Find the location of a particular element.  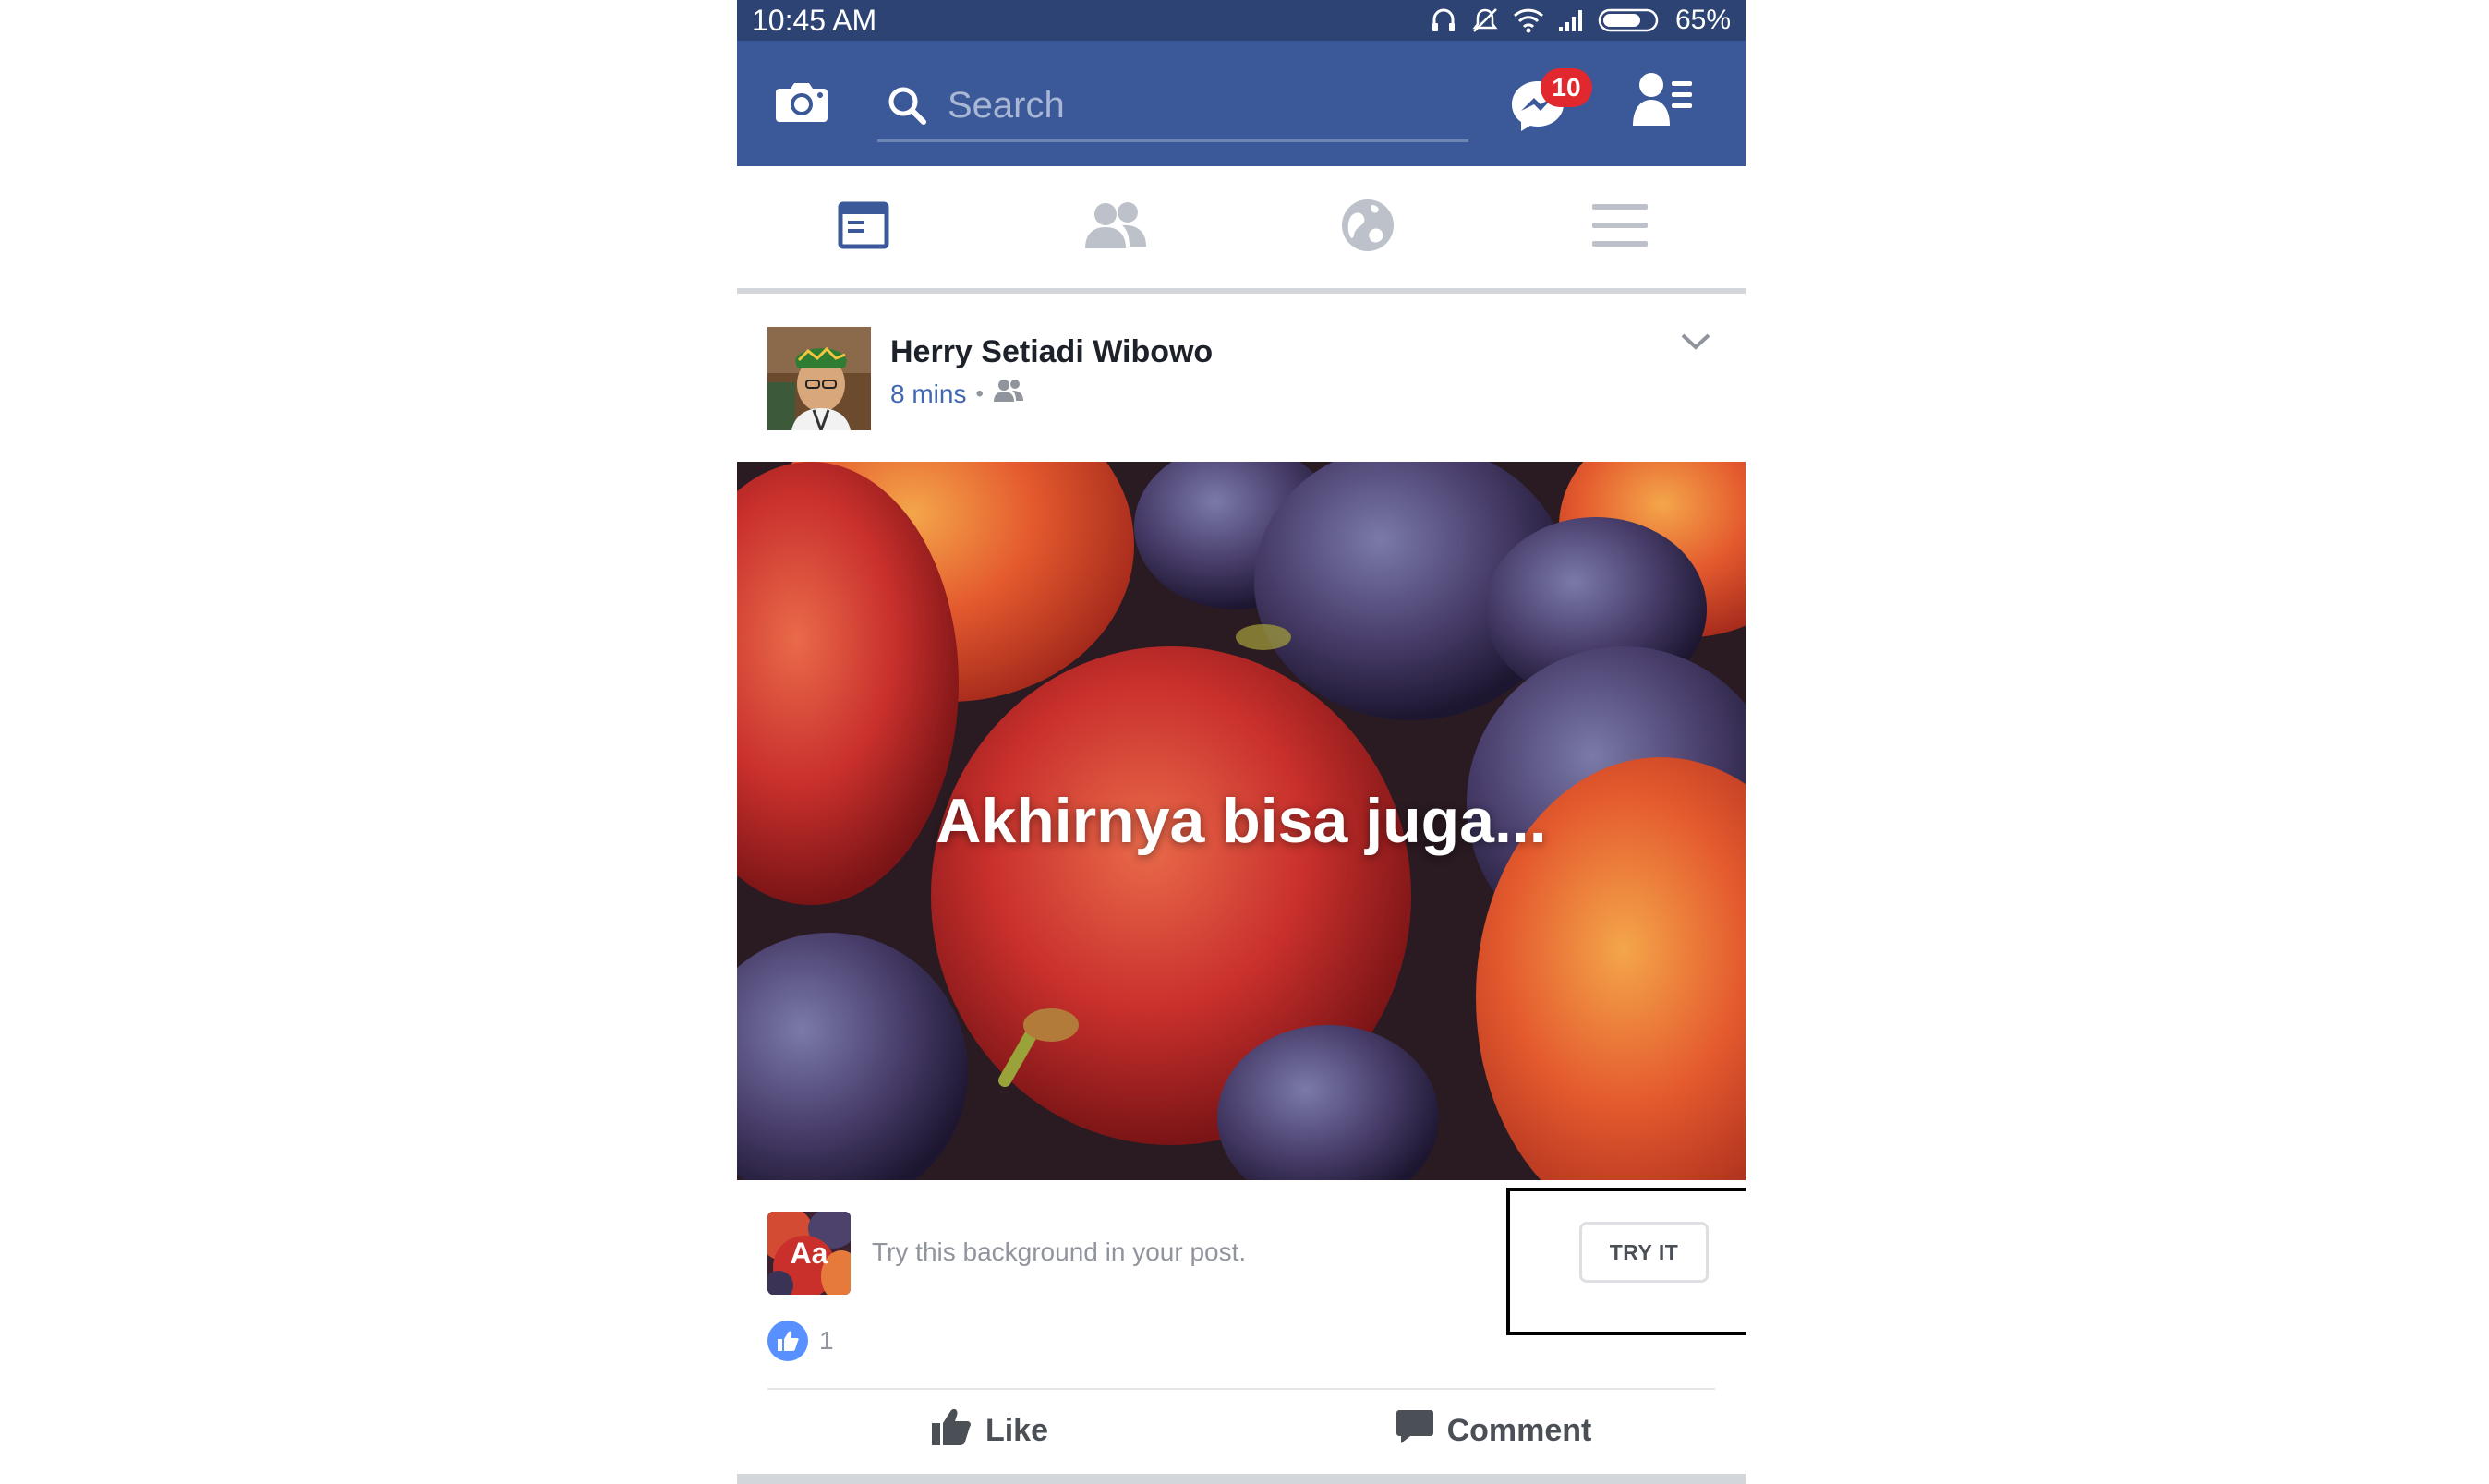

globe-icon is located at coordinates (1368, 228).